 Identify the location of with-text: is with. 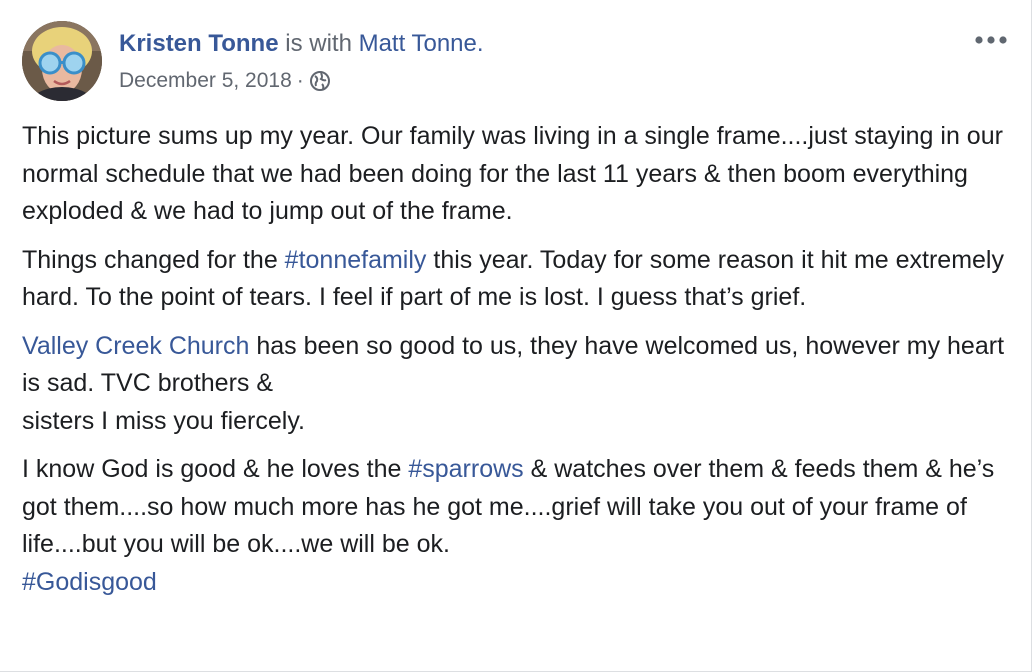
(318, 43).